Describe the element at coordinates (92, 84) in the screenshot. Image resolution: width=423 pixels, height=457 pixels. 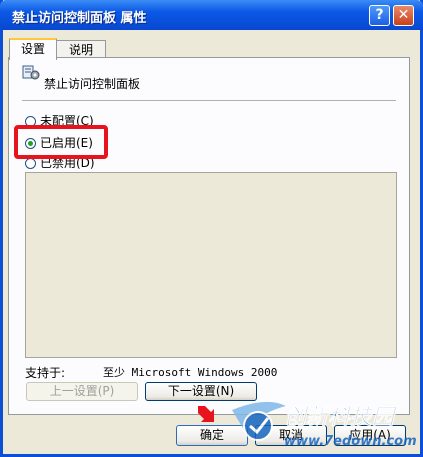
I see `policy-title: 禁止访问控制面板` at that location.